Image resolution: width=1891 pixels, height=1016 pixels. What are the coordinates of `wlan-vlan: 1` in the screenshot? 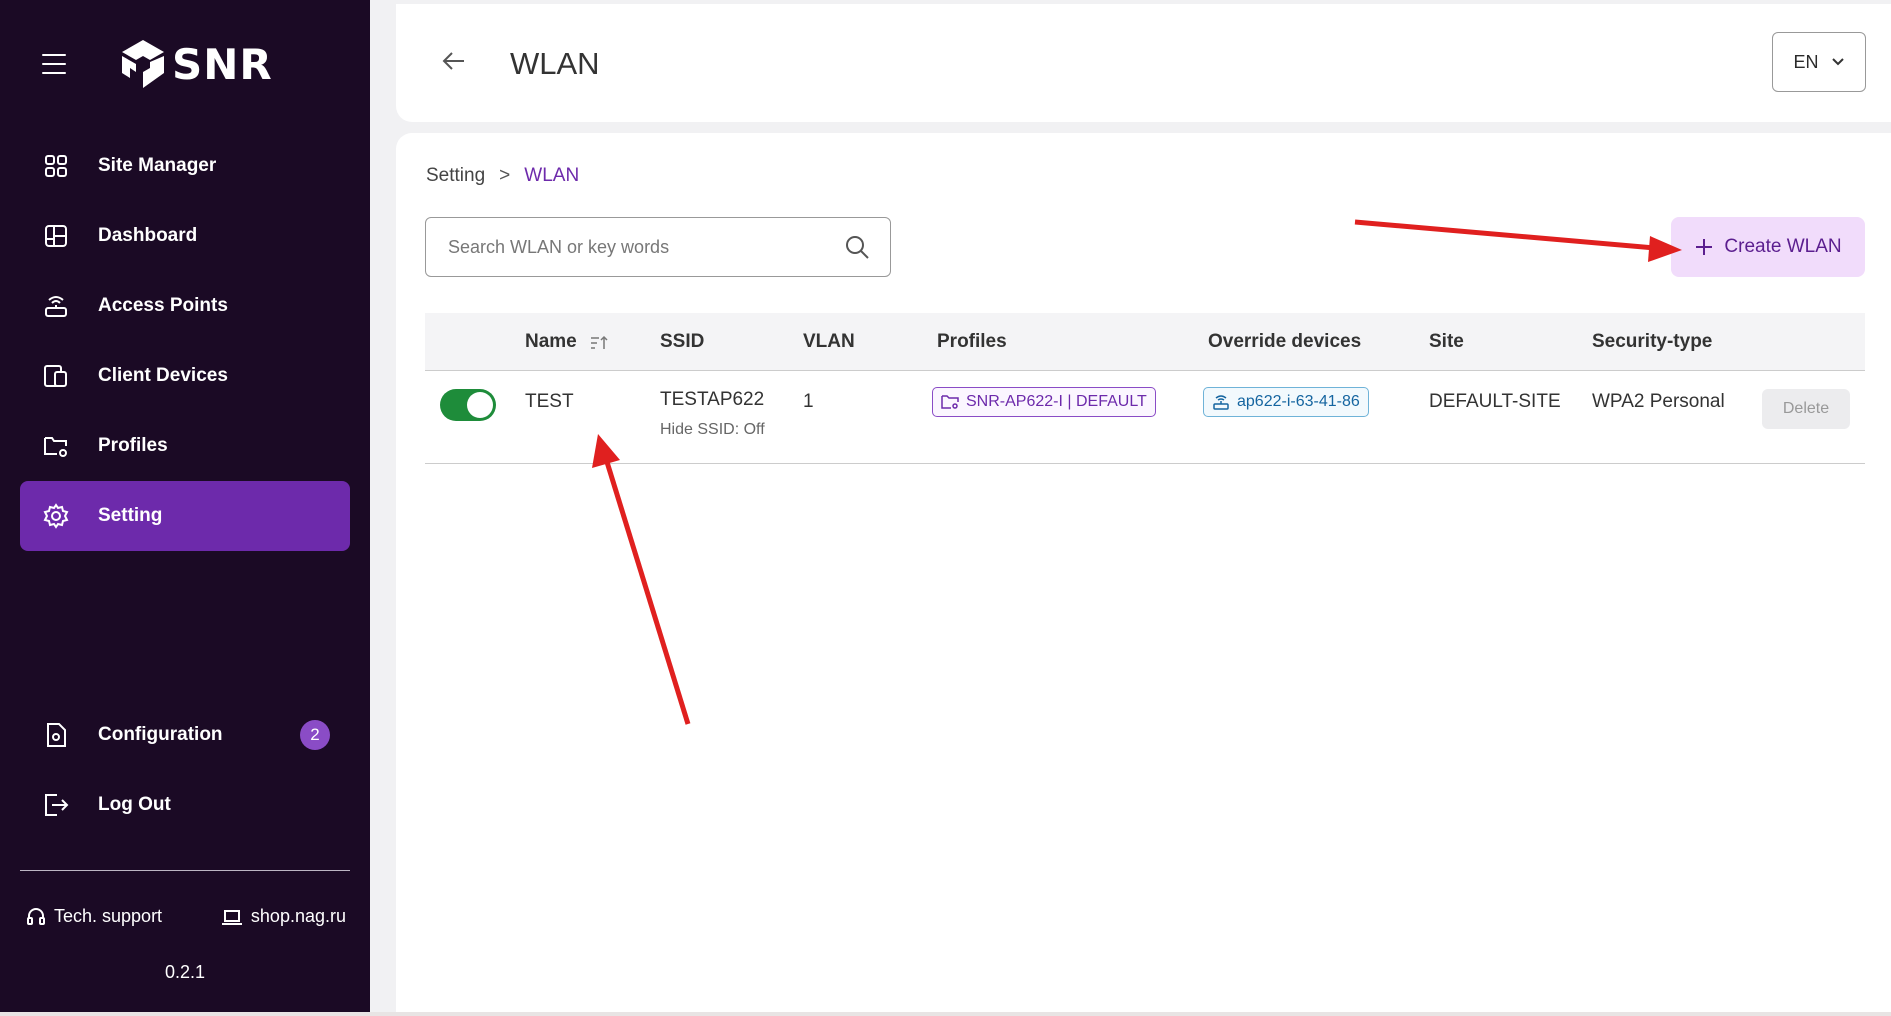 It's located at (808, 401).